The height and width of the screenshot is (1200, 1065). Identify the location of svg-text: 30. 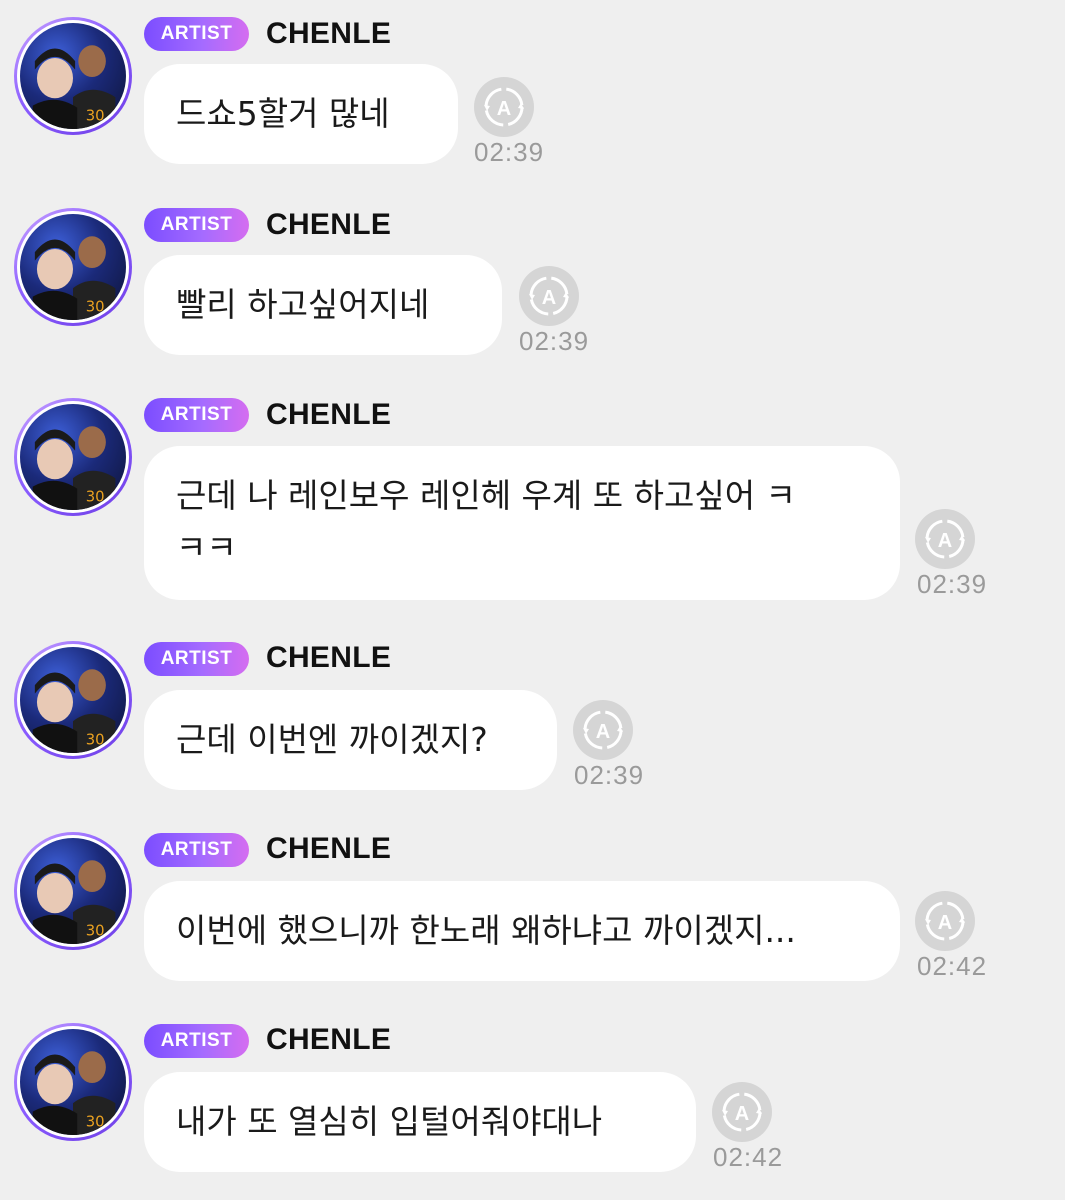
(95, 1122).